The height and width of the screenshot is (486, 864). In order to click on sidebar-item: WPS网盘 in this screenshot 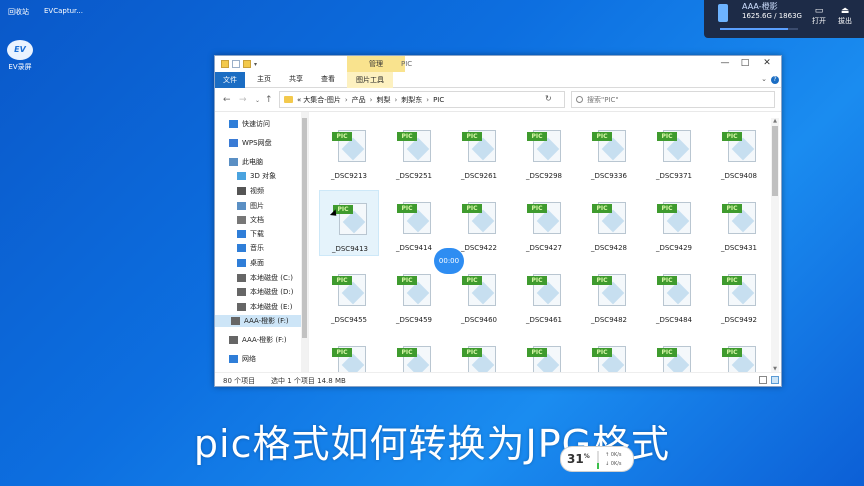, I will do `click(250, 143)`.